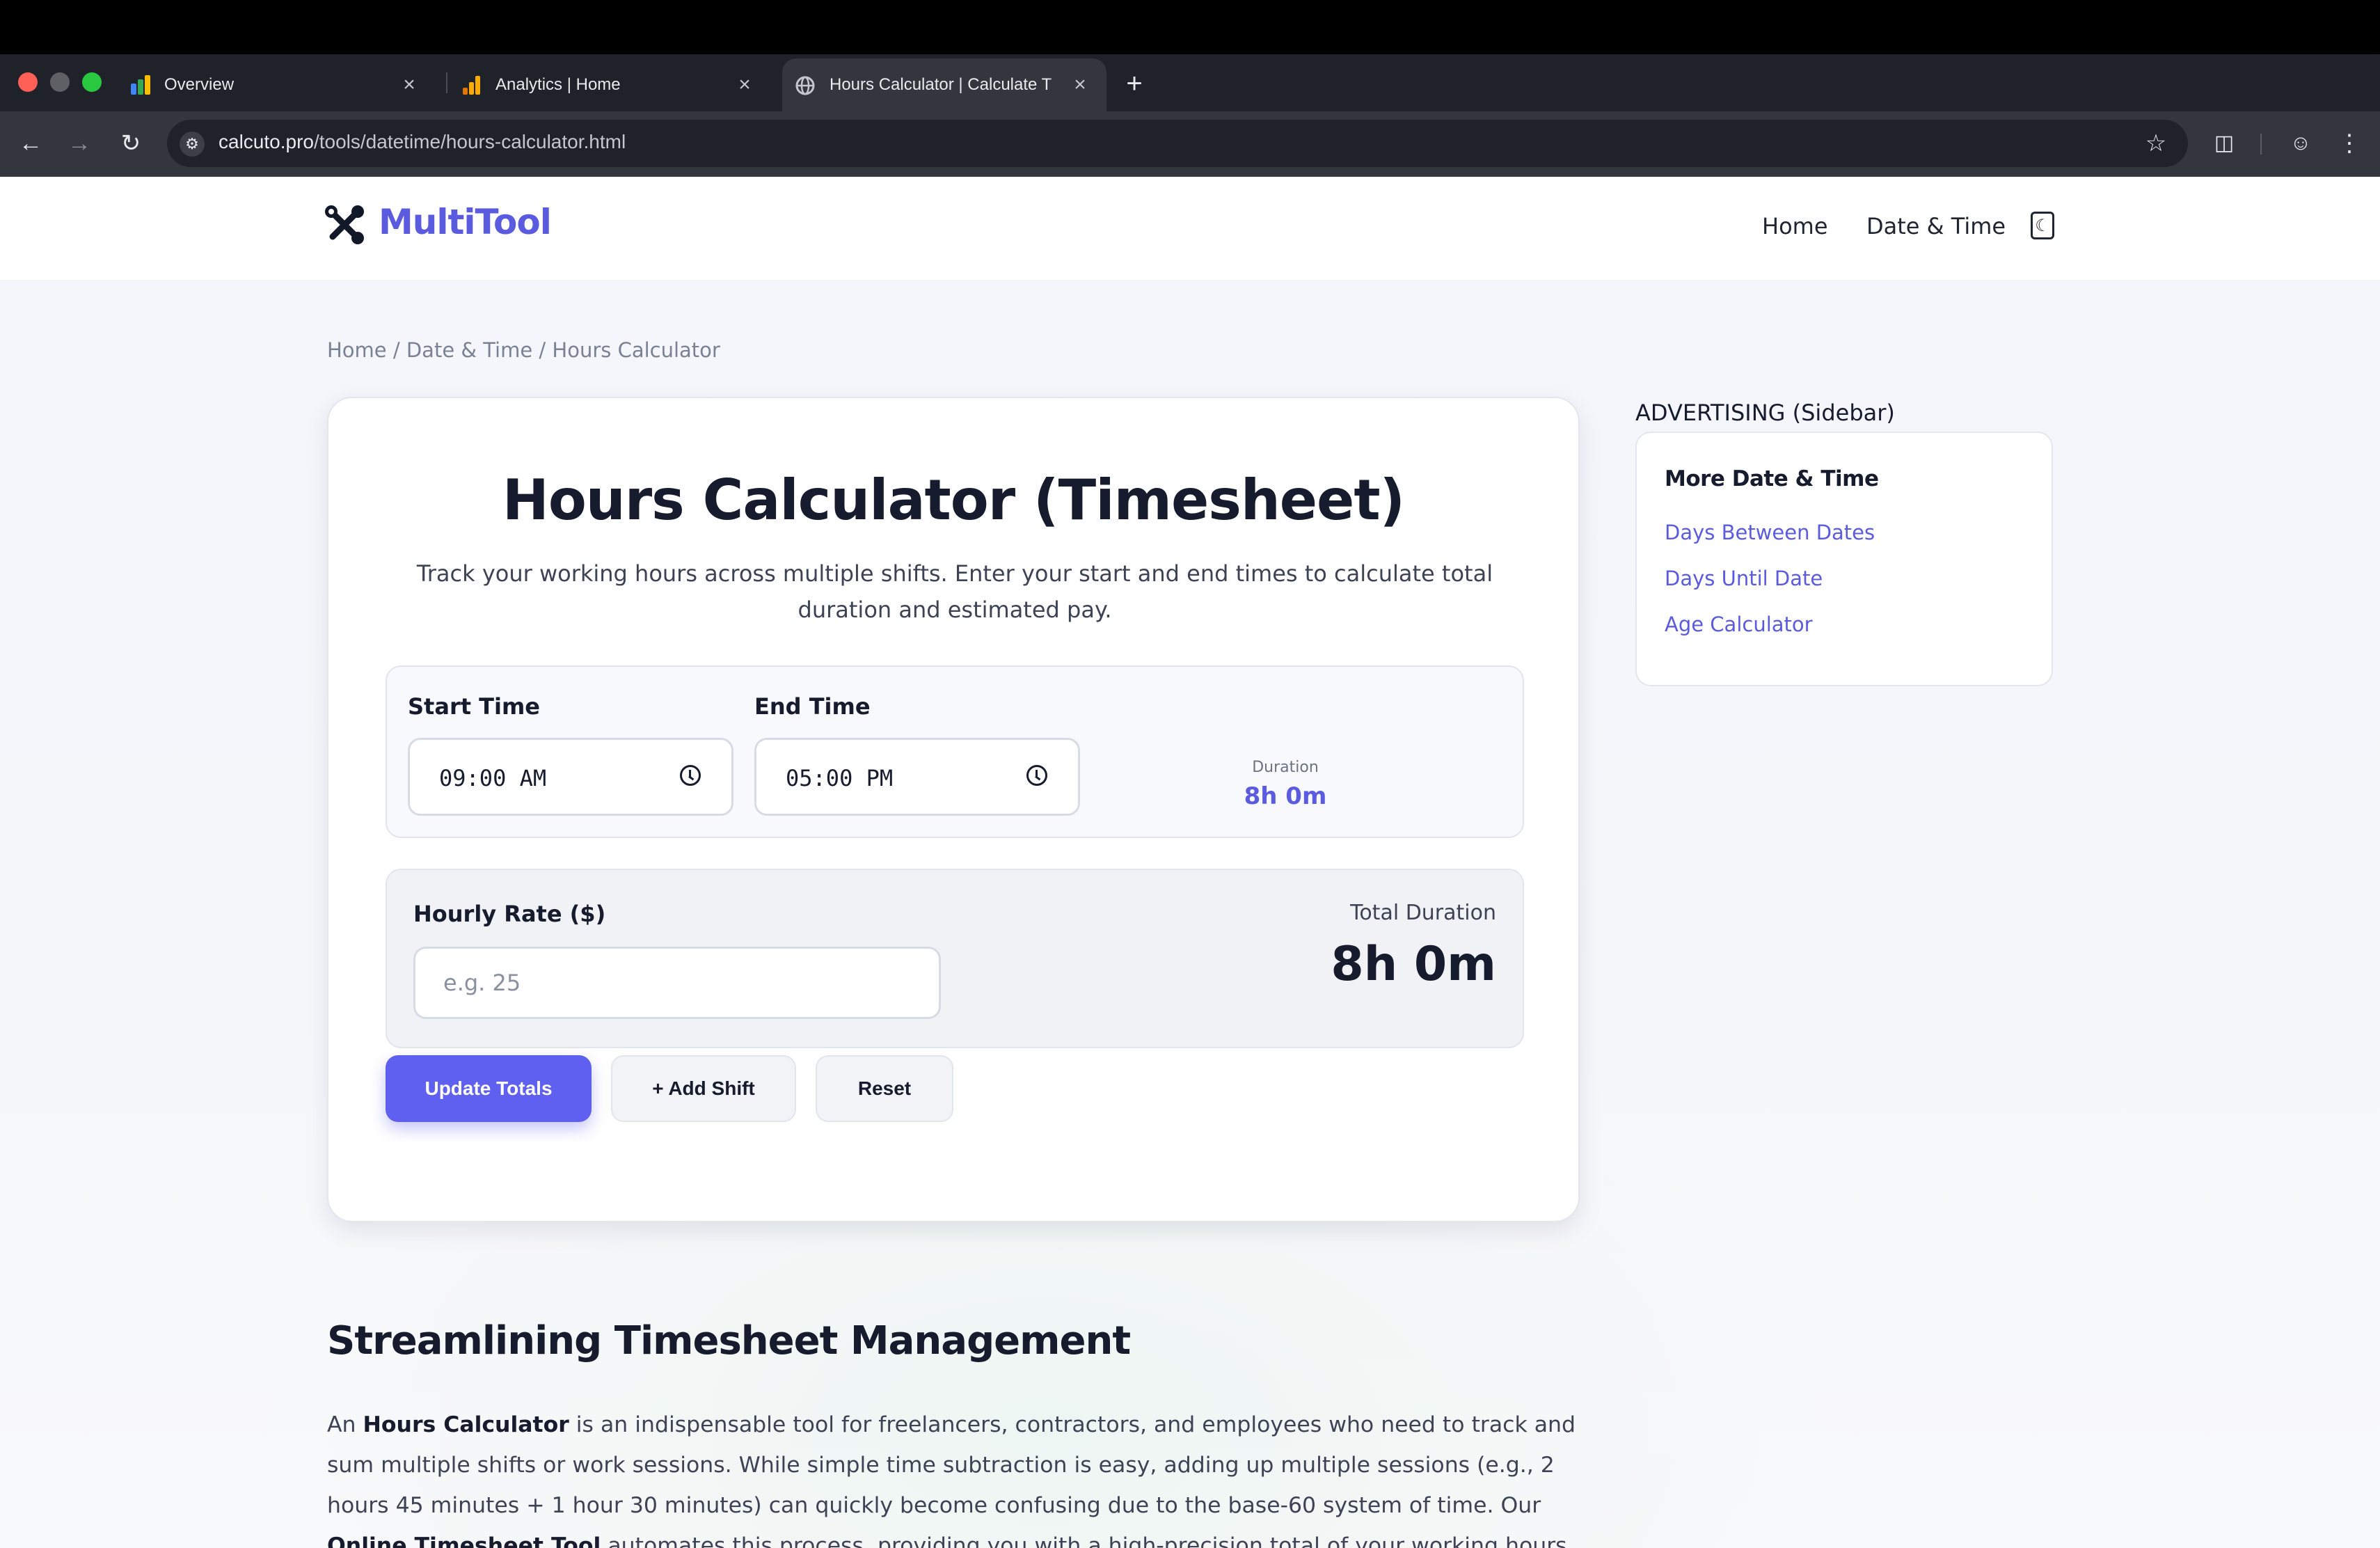 The width and height of the screenshot is (2380, 1548). What do you see at coordinates (2156, 143) in the screenshot?
I see `bookmark-star-icon: ☆` at bounding box center [2156, 143].